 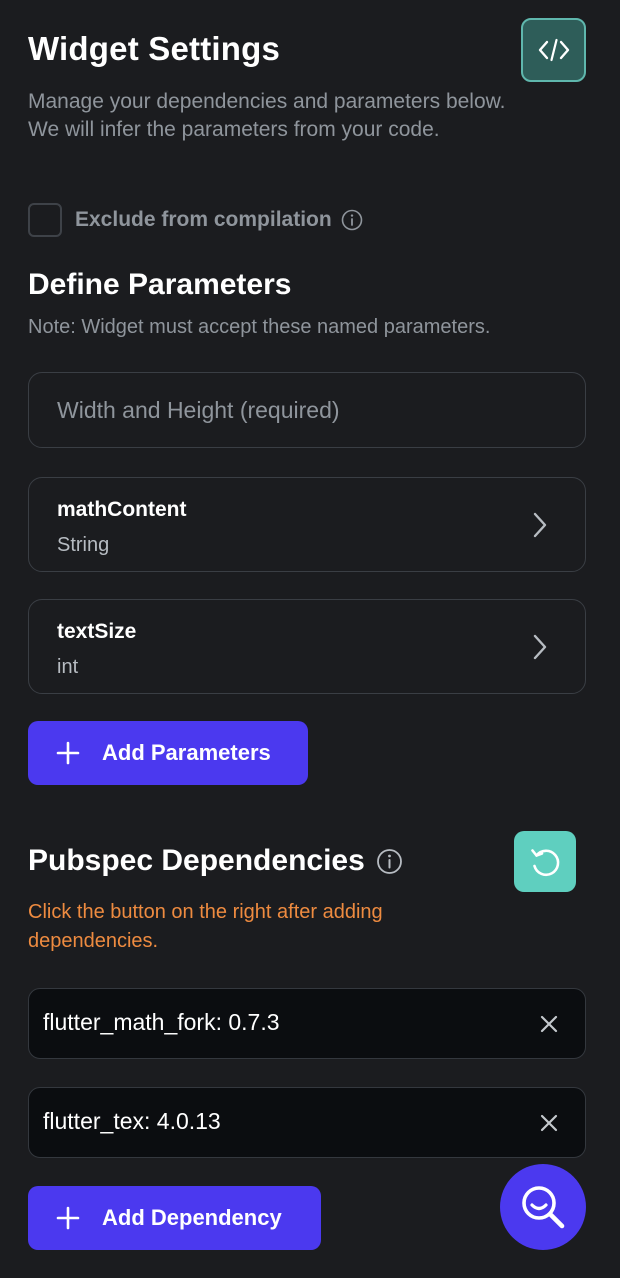 I want to click on code-brackets-icon, so click(x=553, y=50).